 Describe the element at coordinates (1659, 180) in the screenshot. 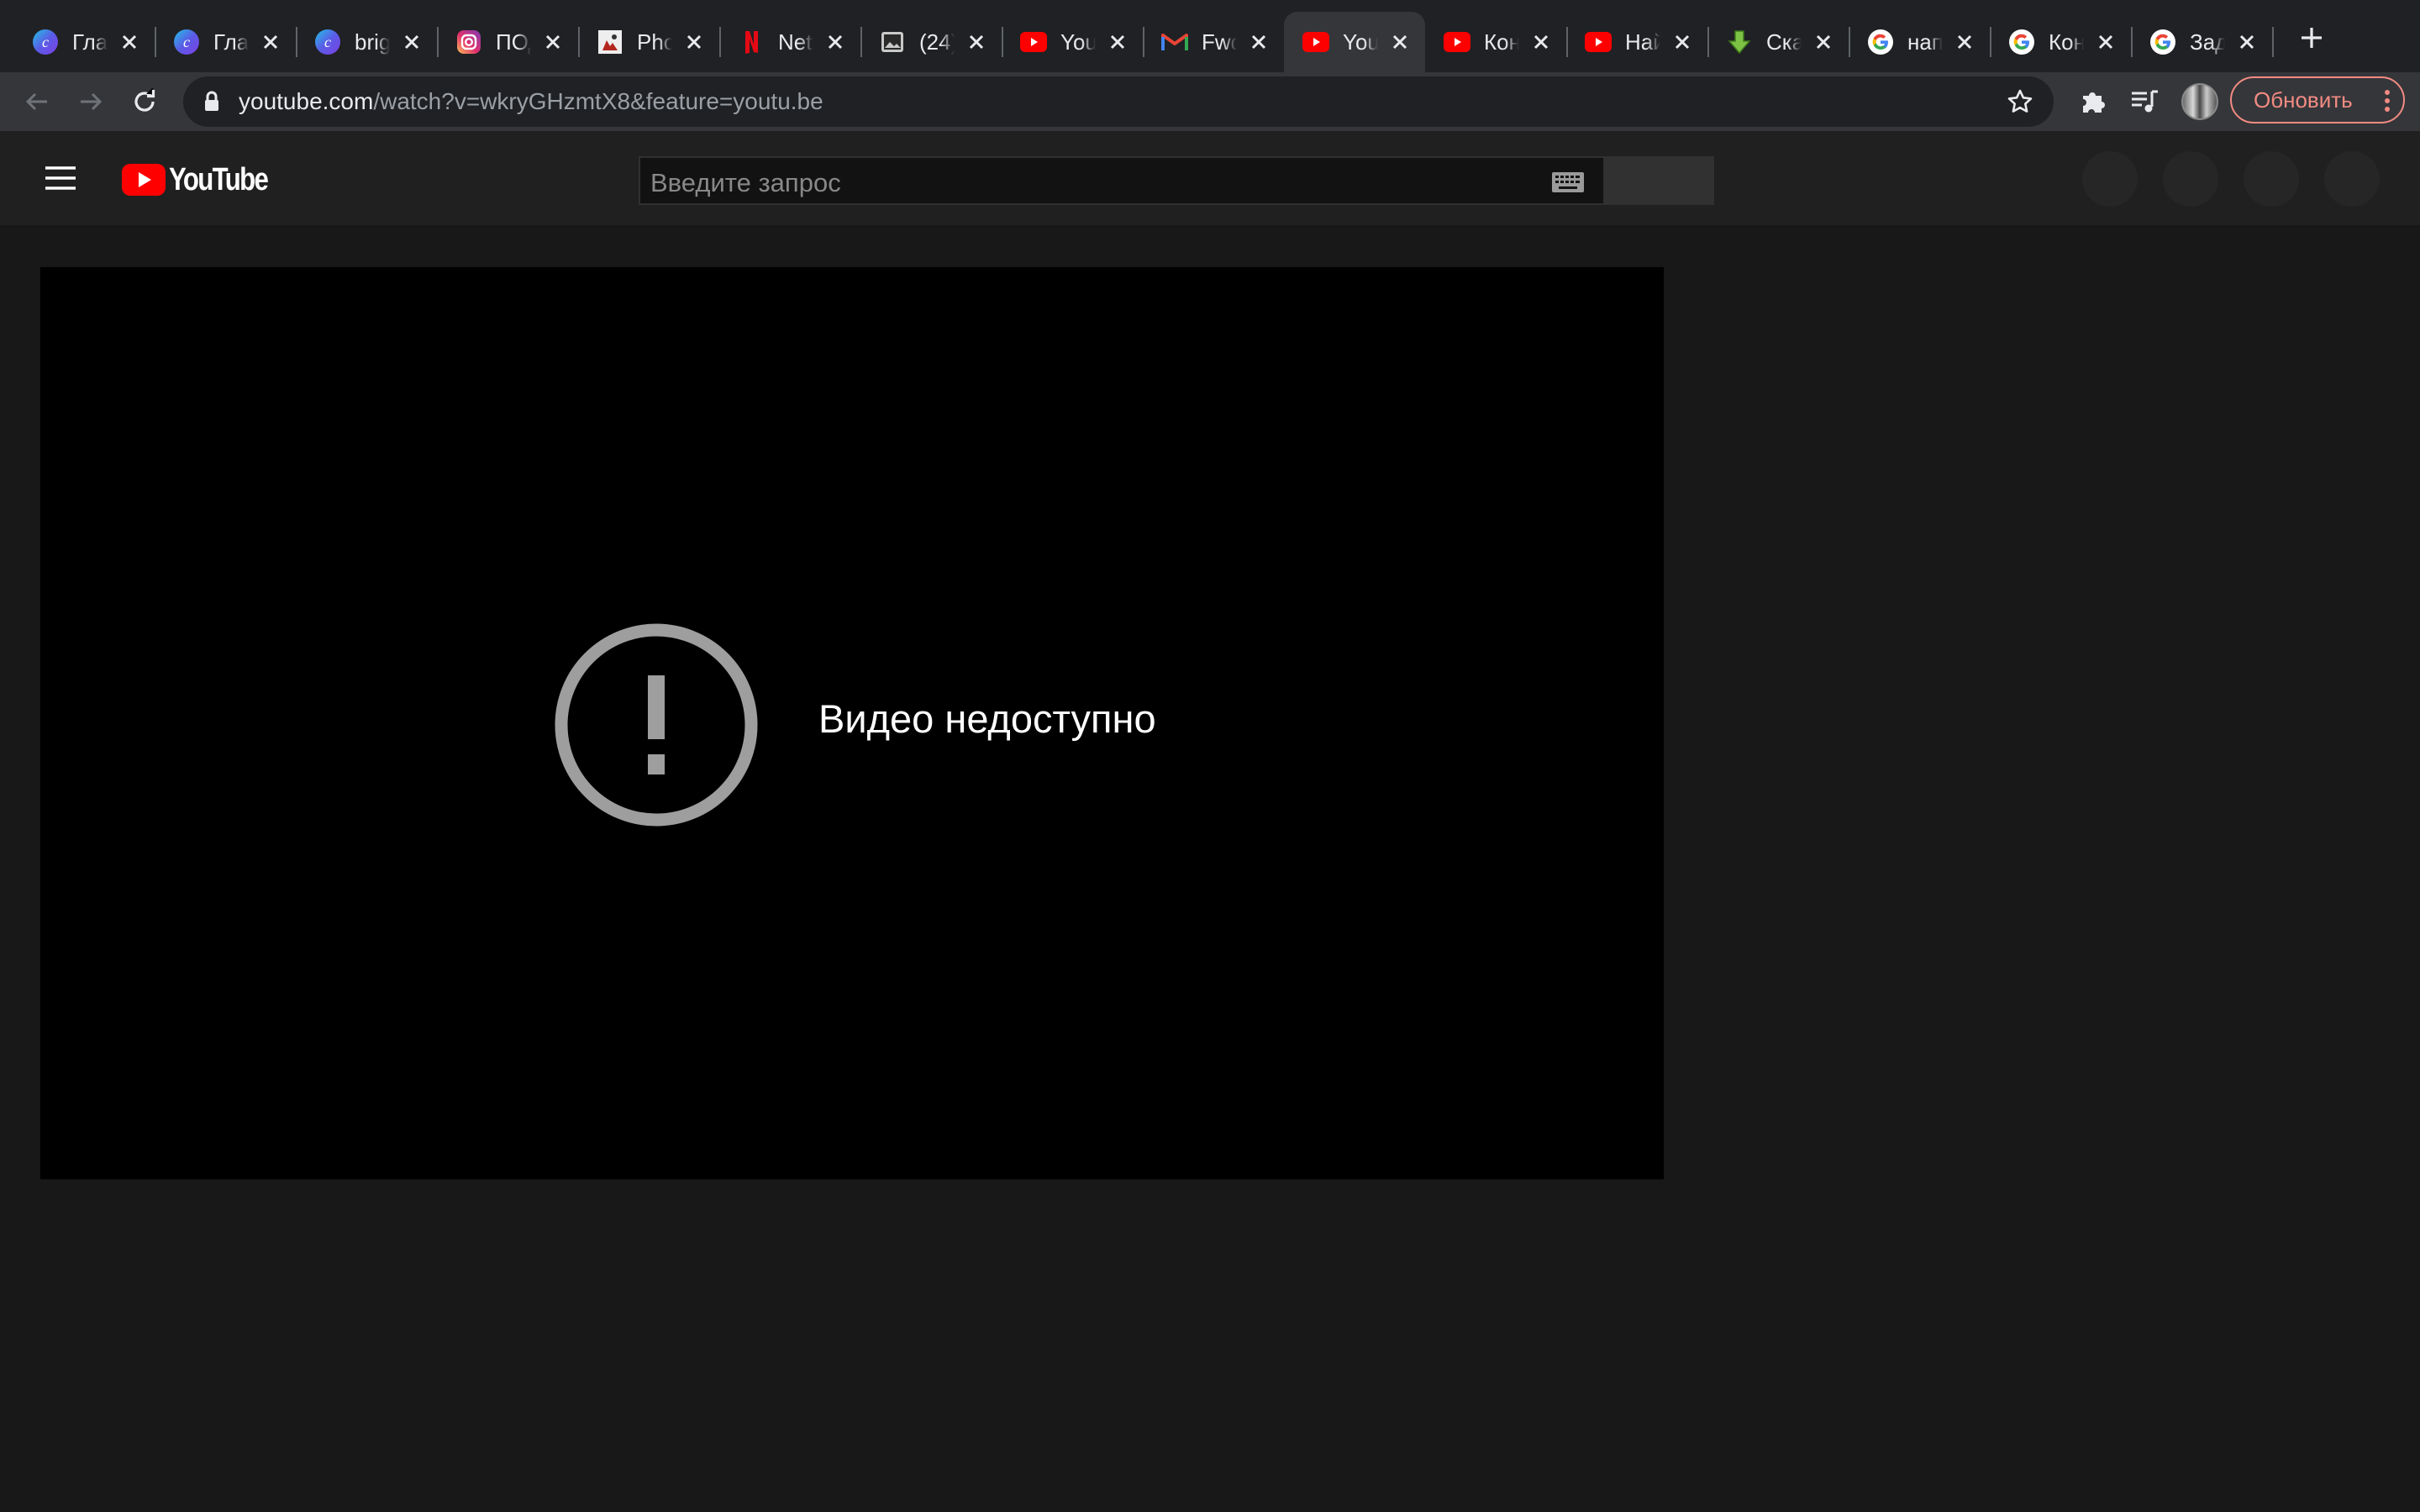

I see `search-button` at that location.